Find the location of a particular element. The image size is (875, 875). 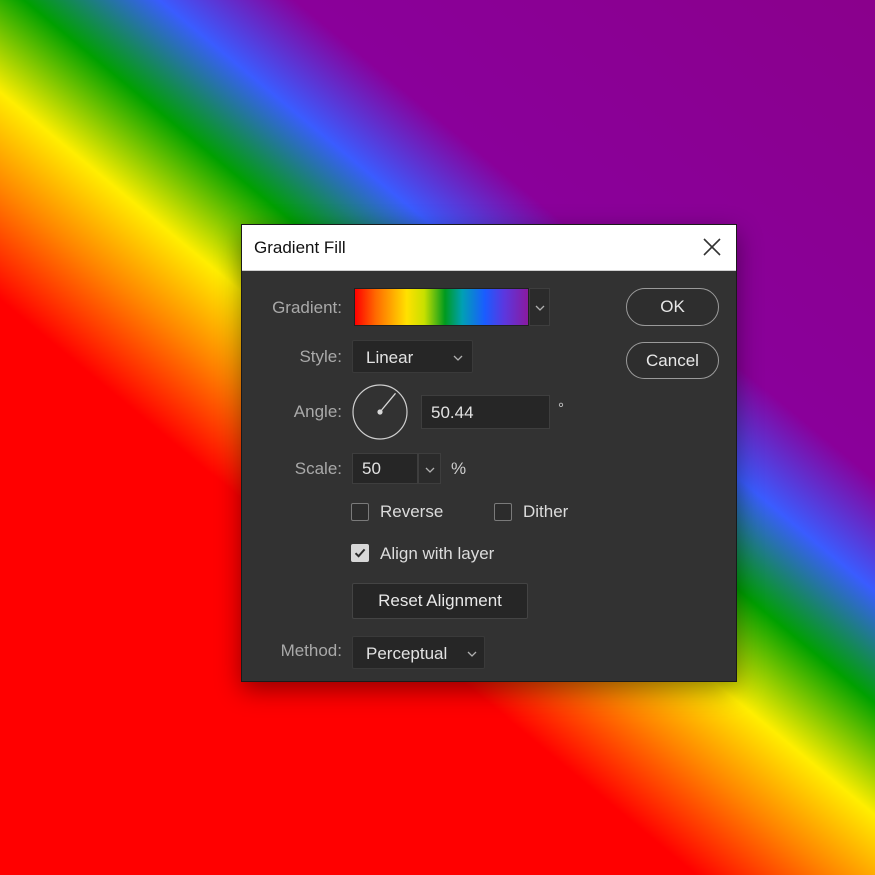

reverse-label: Reverse is located at coordinates (412, 511).